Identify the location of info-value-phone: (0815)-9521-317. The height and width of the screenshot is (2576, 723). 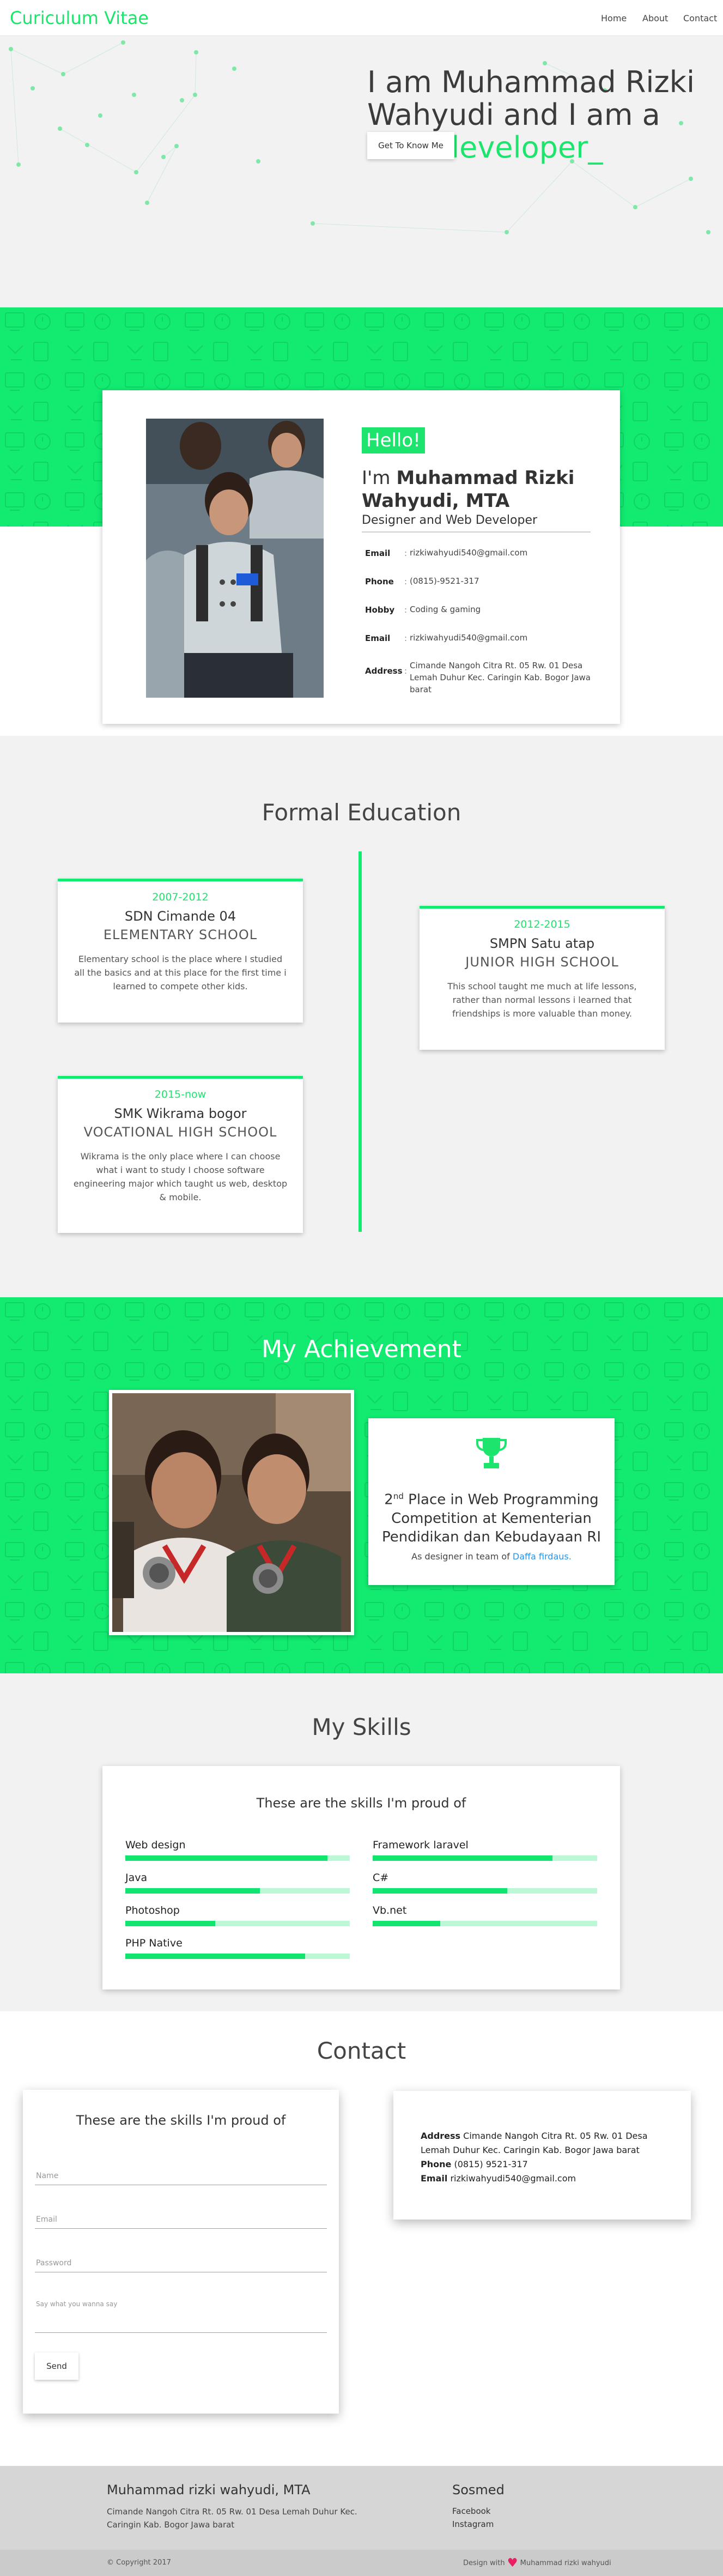
(444, 581).